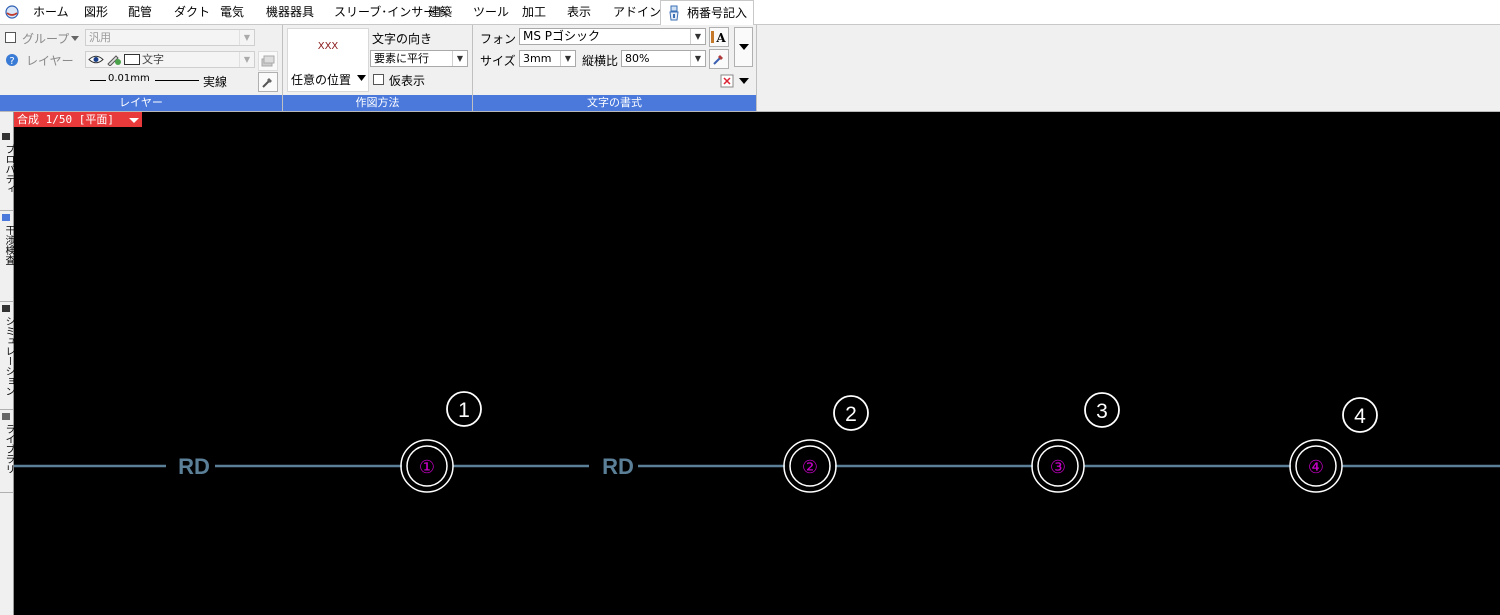 The height and width of the screenshot is (615, 1500). I want to click on line-type-sample, so click(177, 80).